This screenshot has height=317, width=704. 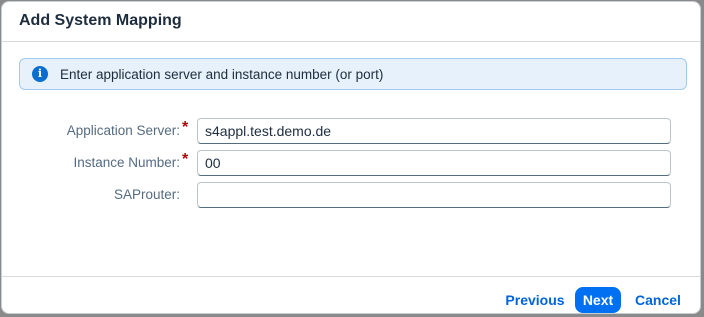 I want to click on application-server-label: Application Server:, so click(x=123, y=130).